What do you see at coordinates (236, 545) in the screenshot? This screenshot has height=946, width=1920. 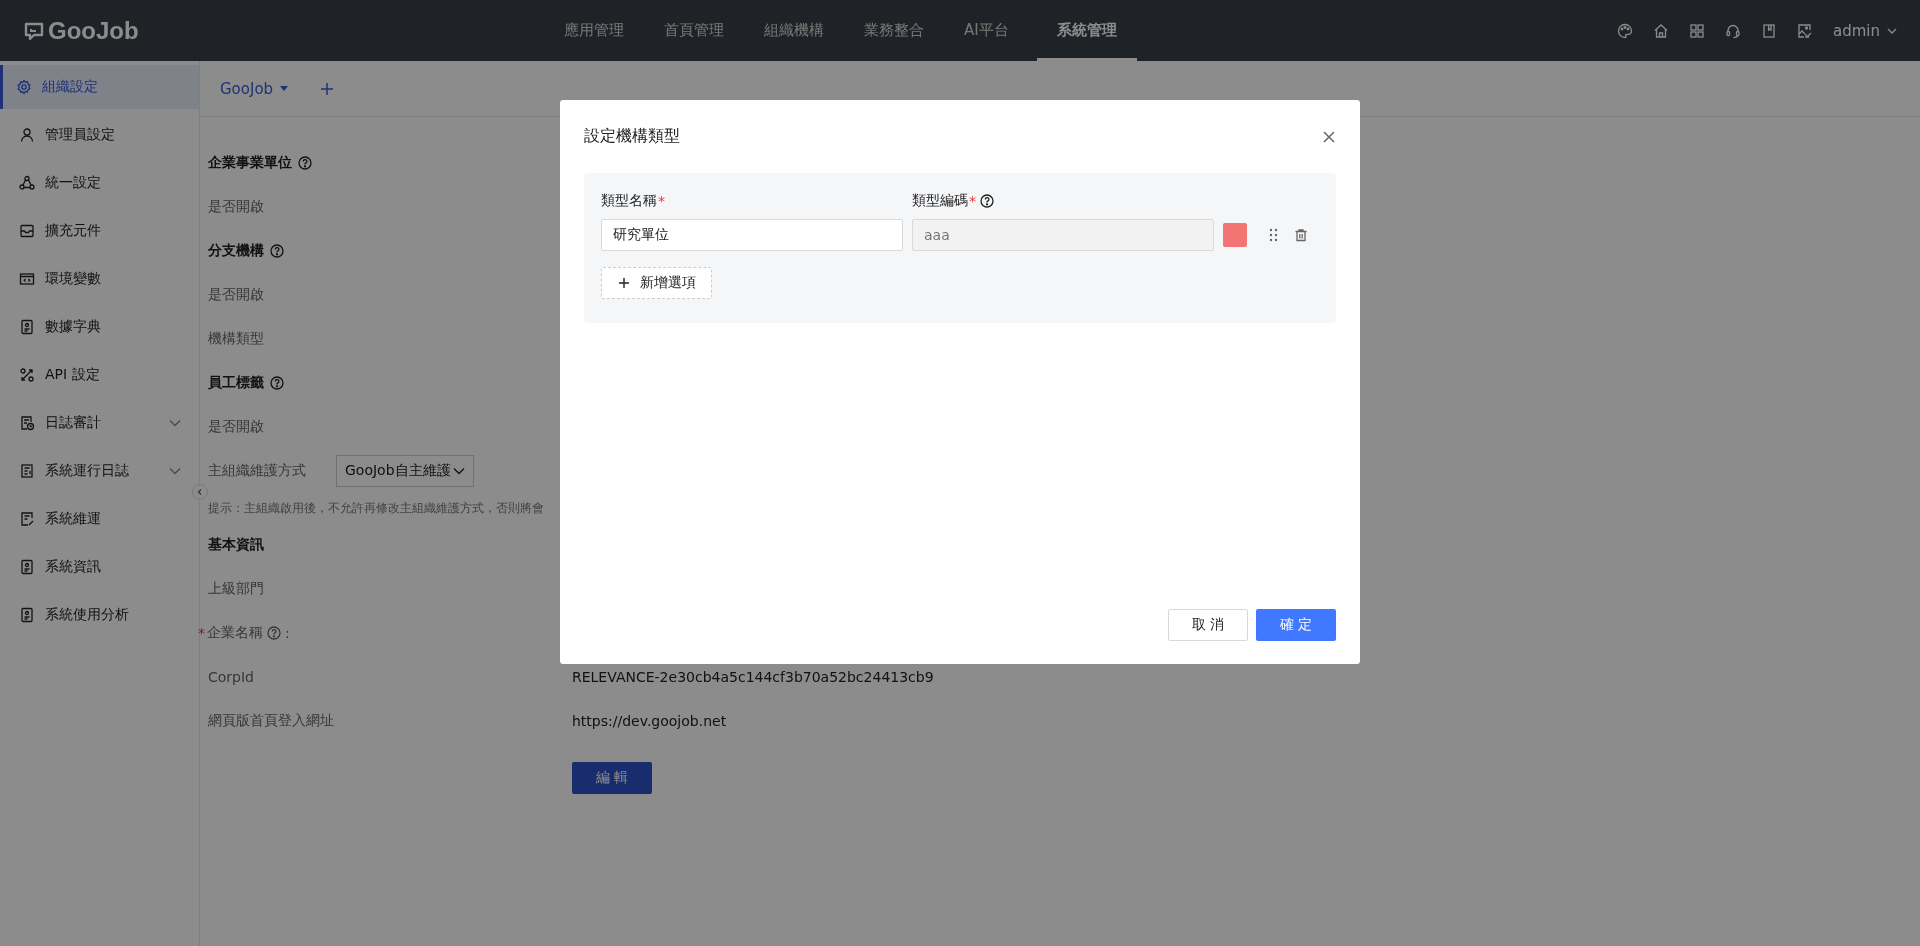 I see `section-heading: 基本資訊` at bounding box center [236, 545].